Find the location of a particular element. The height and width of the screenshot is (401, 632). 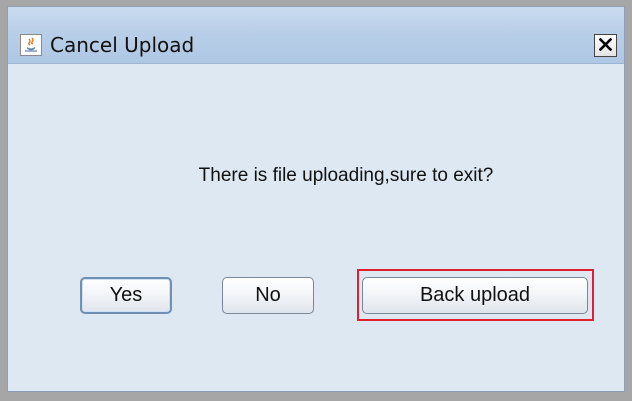

no-button: No is located at coordinates (268, 295).